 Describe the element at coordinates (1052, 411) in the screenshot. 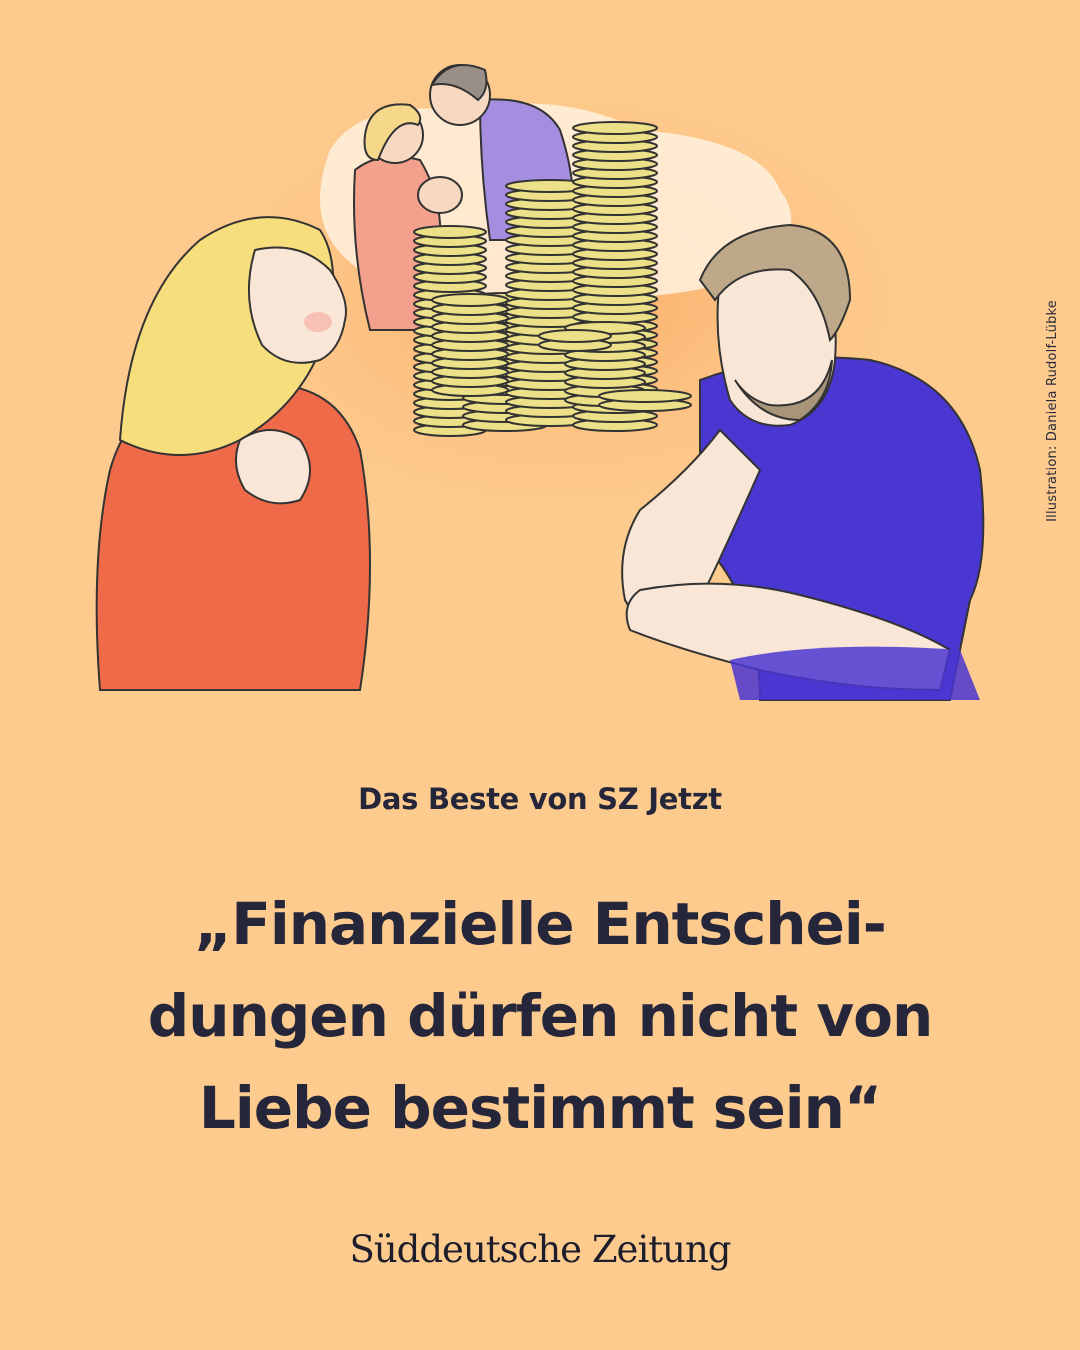

I see `illustration-credit: Illustration: Daniela Rudolf-Lübke` at that location.